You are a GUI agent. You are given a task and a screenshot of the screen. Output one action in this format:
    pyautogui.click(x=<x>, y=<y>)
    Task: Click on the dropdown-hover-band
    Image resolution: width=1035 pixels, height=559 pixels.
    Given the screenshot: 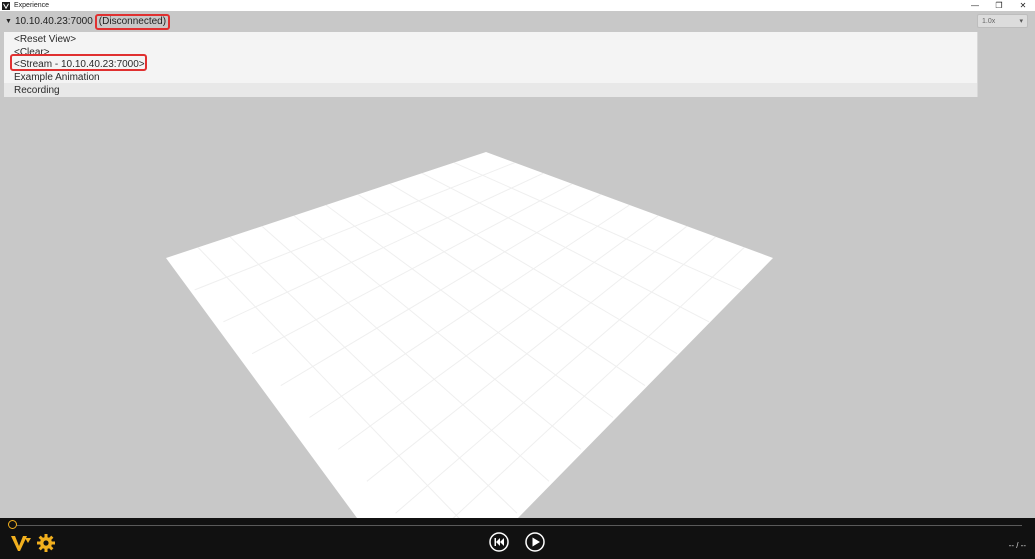 What is the action you would take?
    pyautogui.click(x=490, y=90)
    